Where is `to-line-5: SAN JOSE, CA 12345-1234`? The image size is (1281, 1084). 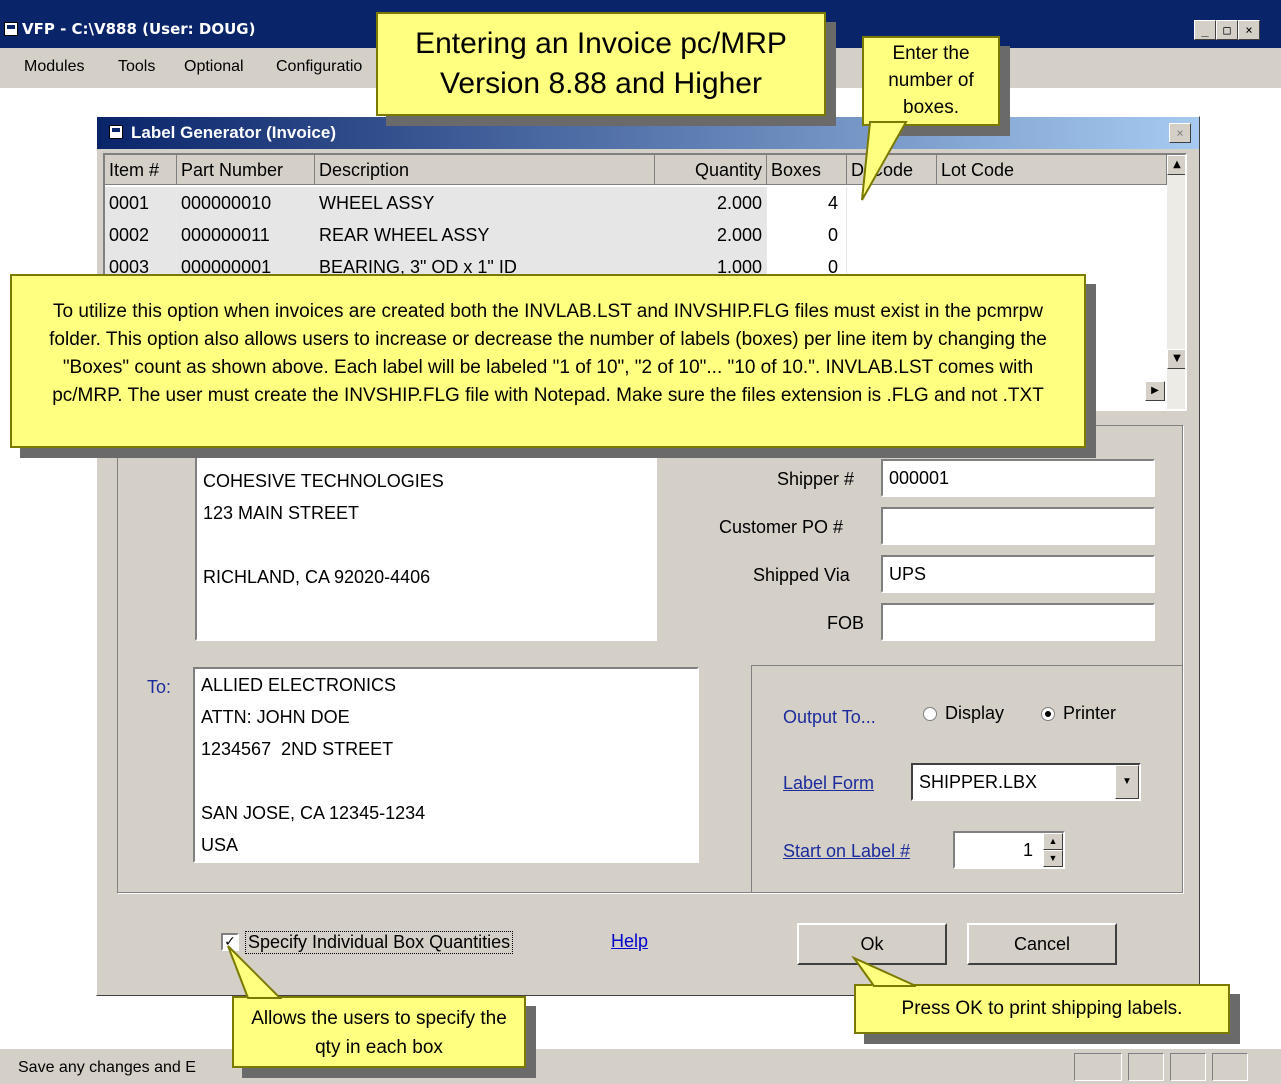 to-line-5: SAN JOSE, CA 12345-1234 is located at coordinates (313, 813).